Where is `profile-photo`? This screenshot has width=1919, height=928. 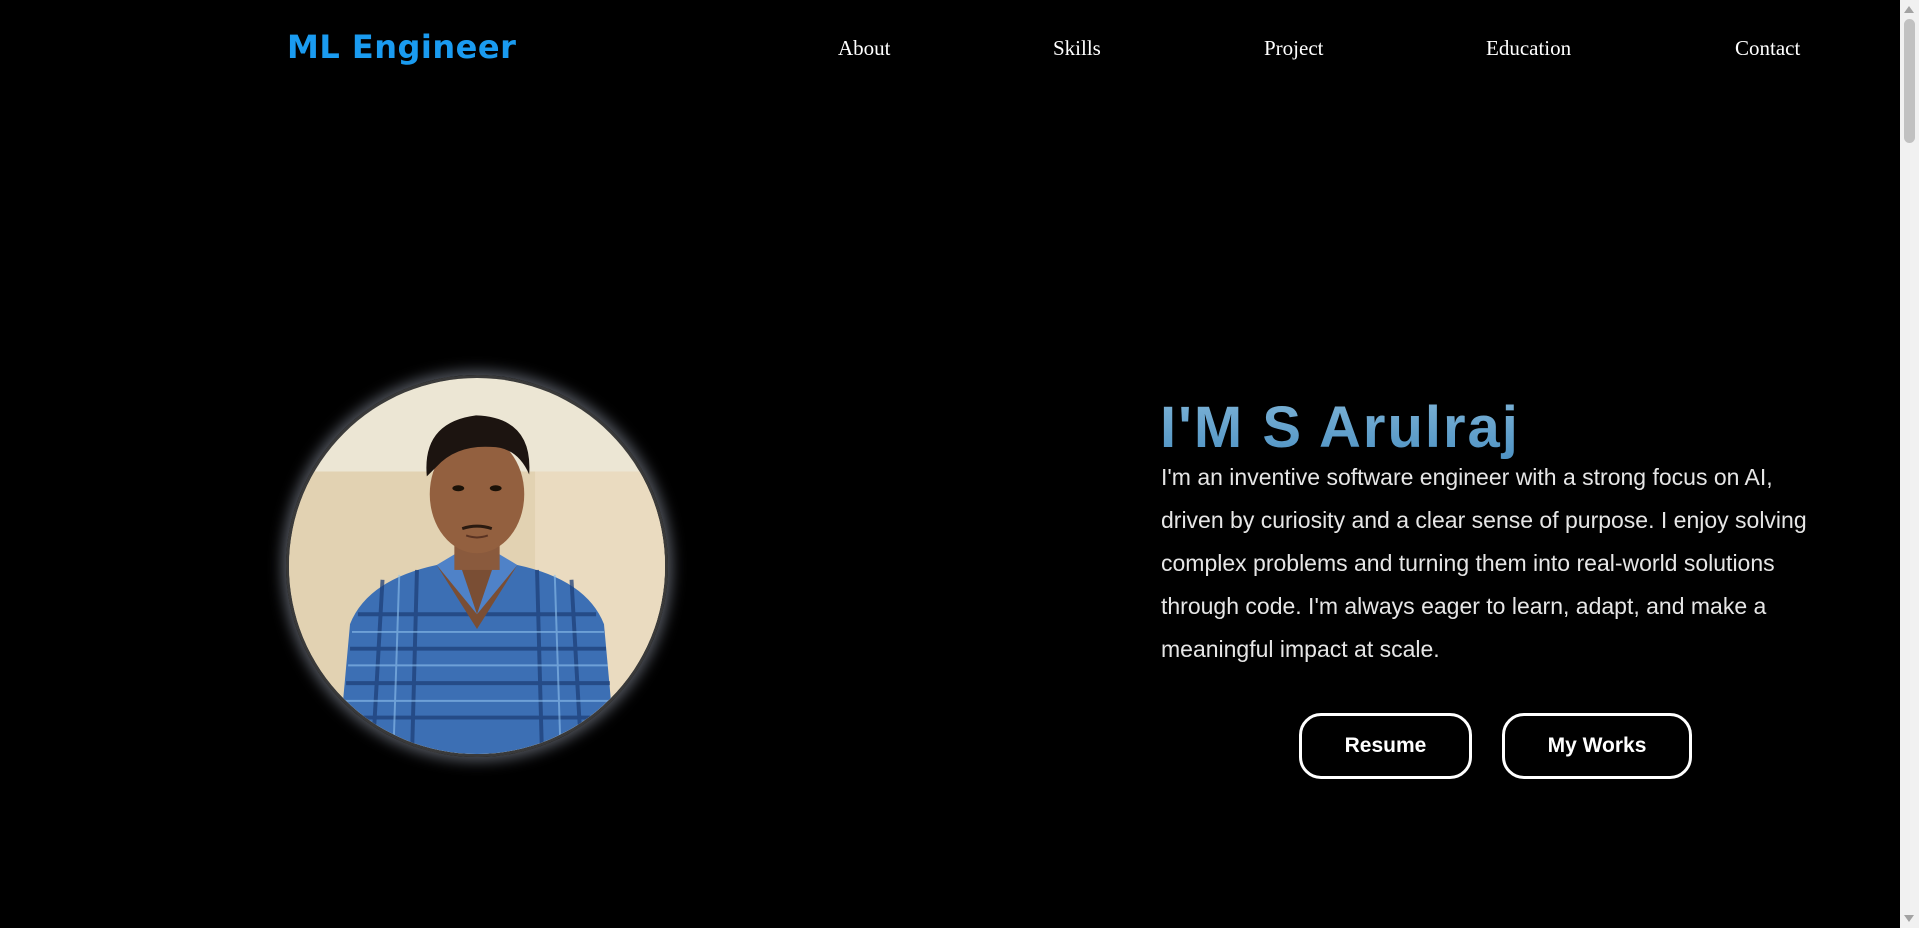
profile-photo is located at coordinates (477, 566).